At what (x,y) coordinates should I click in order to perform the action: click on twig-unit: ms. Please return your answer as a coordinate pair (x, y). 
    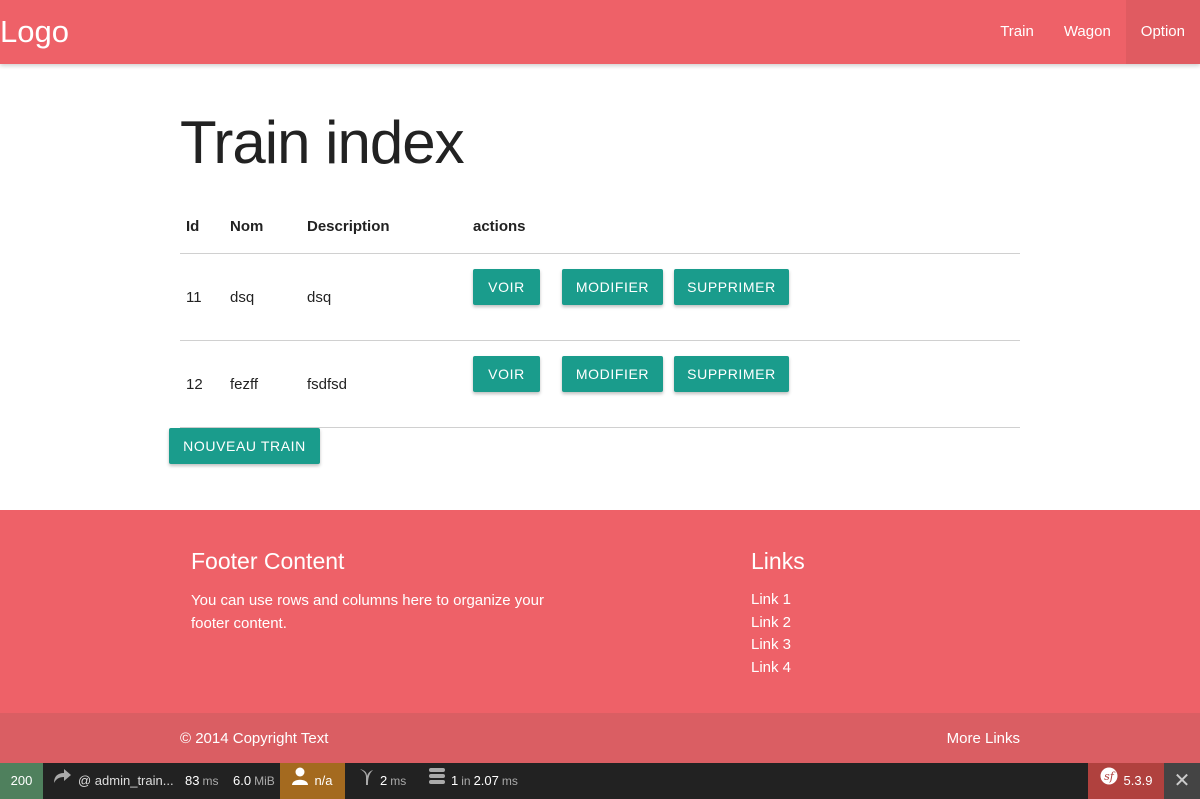
    Looking at the image, I should click on (398, 781).